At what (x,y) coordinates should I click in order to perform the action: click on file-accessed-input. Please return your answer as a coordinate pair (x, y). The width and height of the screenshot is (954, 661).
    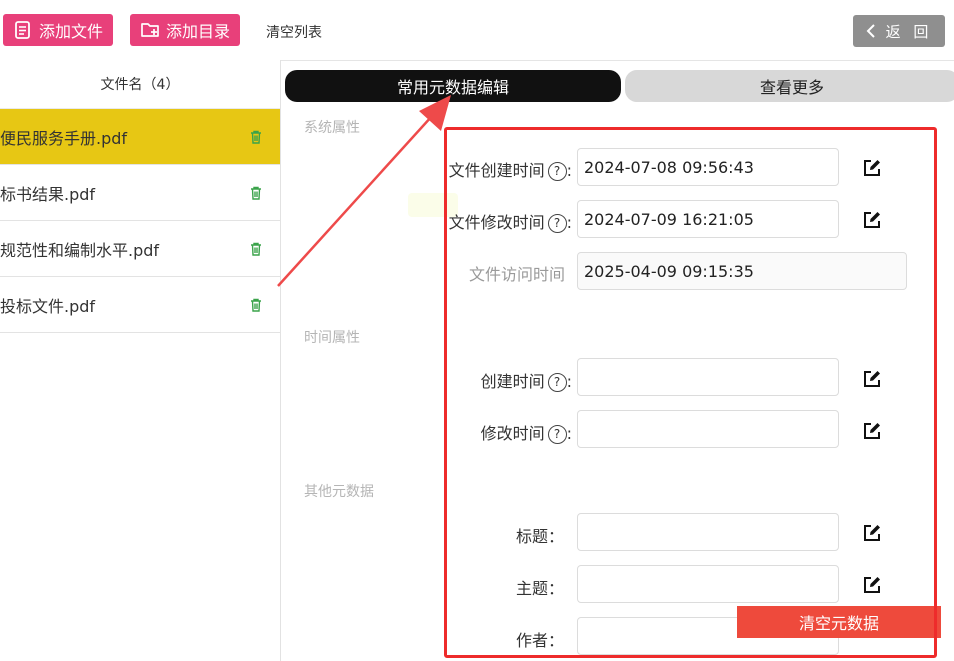
    Looking at the image, I should click on (742, 271).